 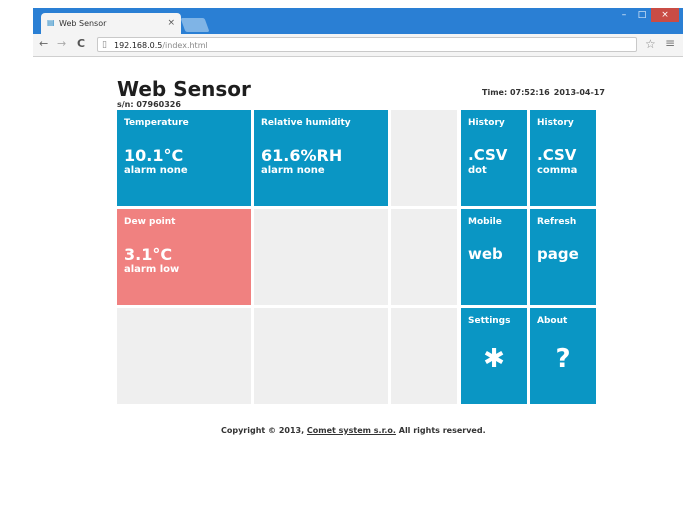 I want to click on refresh-page-tile: Refresh page, so click(x=563, y=257).